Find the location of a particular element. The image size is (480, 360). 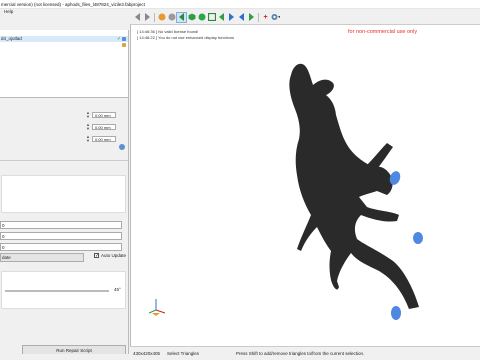

toolbar: + is located at coordinates (305, 17).